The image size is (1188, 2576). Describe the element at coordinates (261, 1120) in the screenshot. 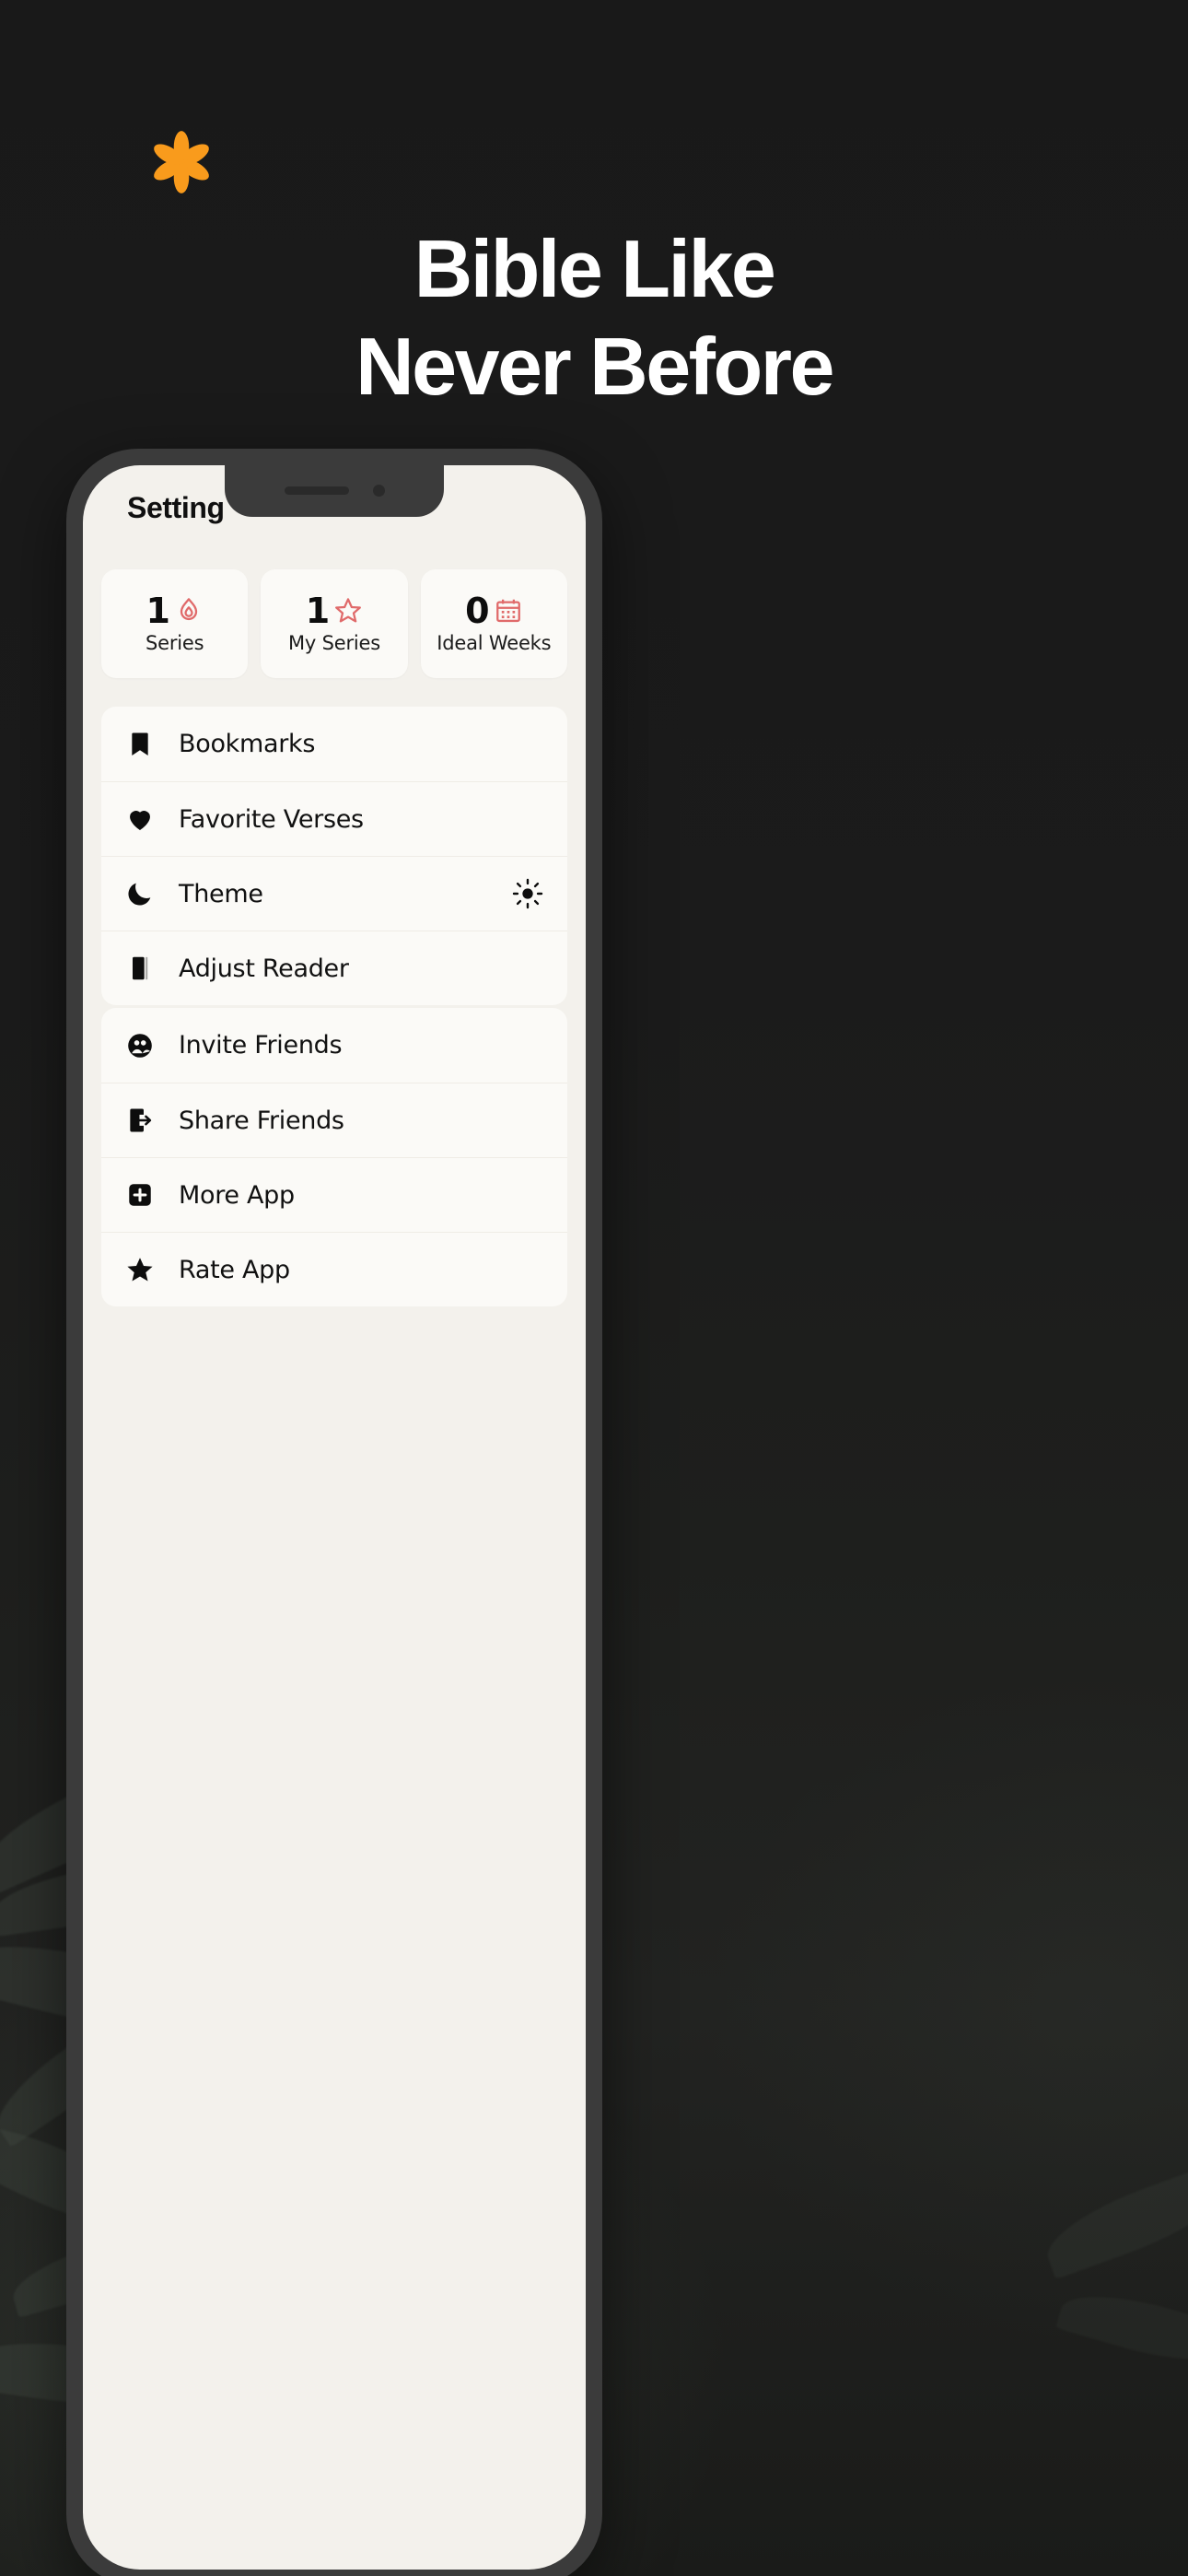

I see `menu-item-label: Share Friends` at that location.